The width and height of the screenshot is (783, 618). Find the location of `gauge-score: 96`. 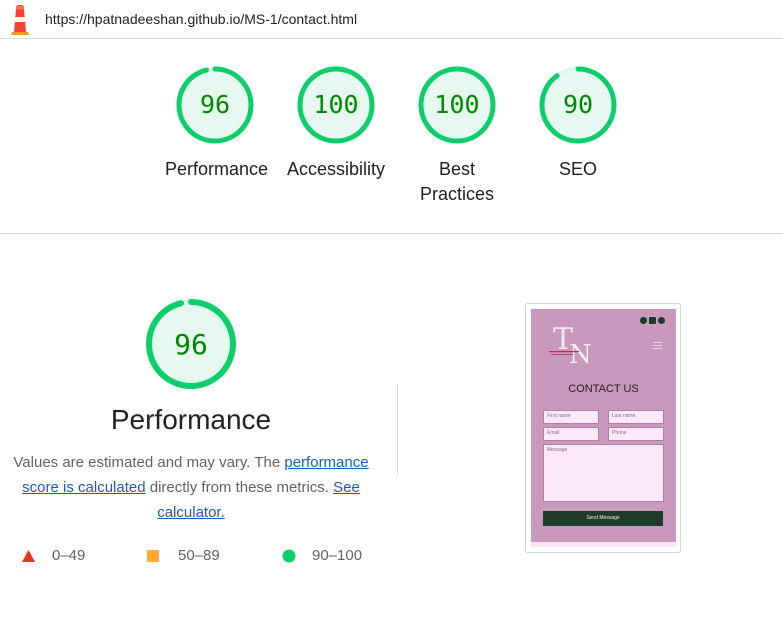

gauge-score: 96 is located at coordinates (215, 104).